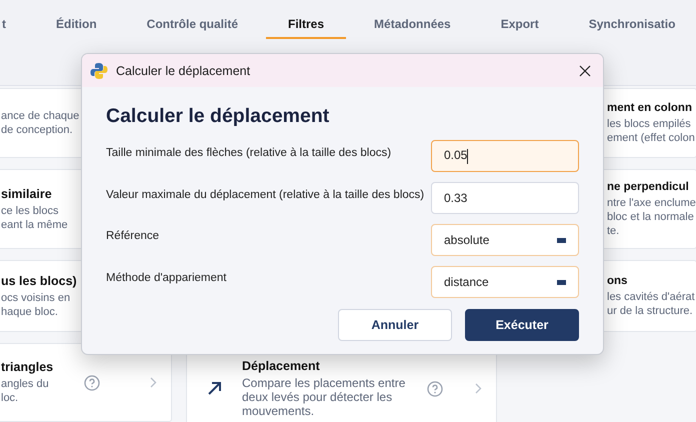 Image resolution: width=696 pixels, height=422 pixels. Describe the element at coordinates (26, 193) in the screenshot. I see `card-title: similaire` at that location.